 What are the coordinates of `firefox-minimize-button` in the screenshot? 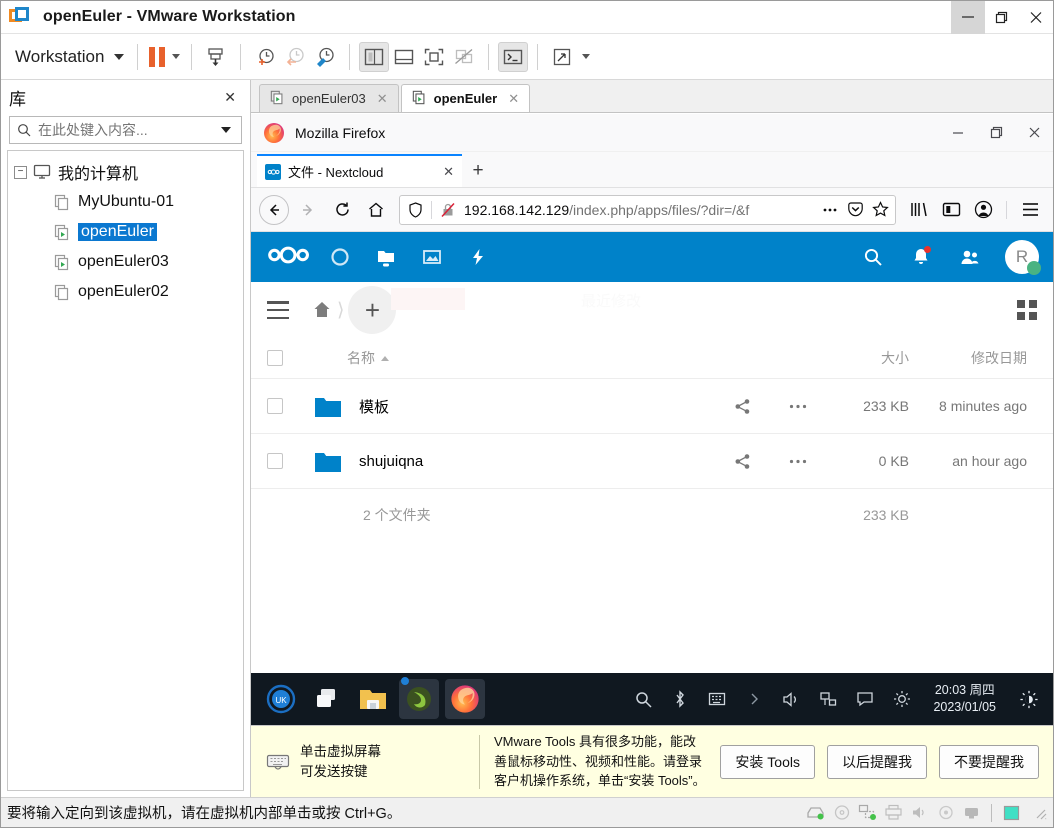 It's located at (958, 133).